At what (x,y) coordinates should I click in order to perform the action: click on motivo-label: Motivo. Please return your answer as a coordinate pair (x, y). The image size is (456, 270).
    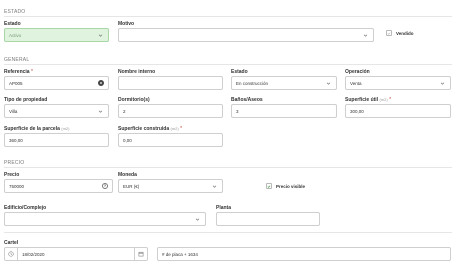
    Looking at the image, I should click on (126, 24).